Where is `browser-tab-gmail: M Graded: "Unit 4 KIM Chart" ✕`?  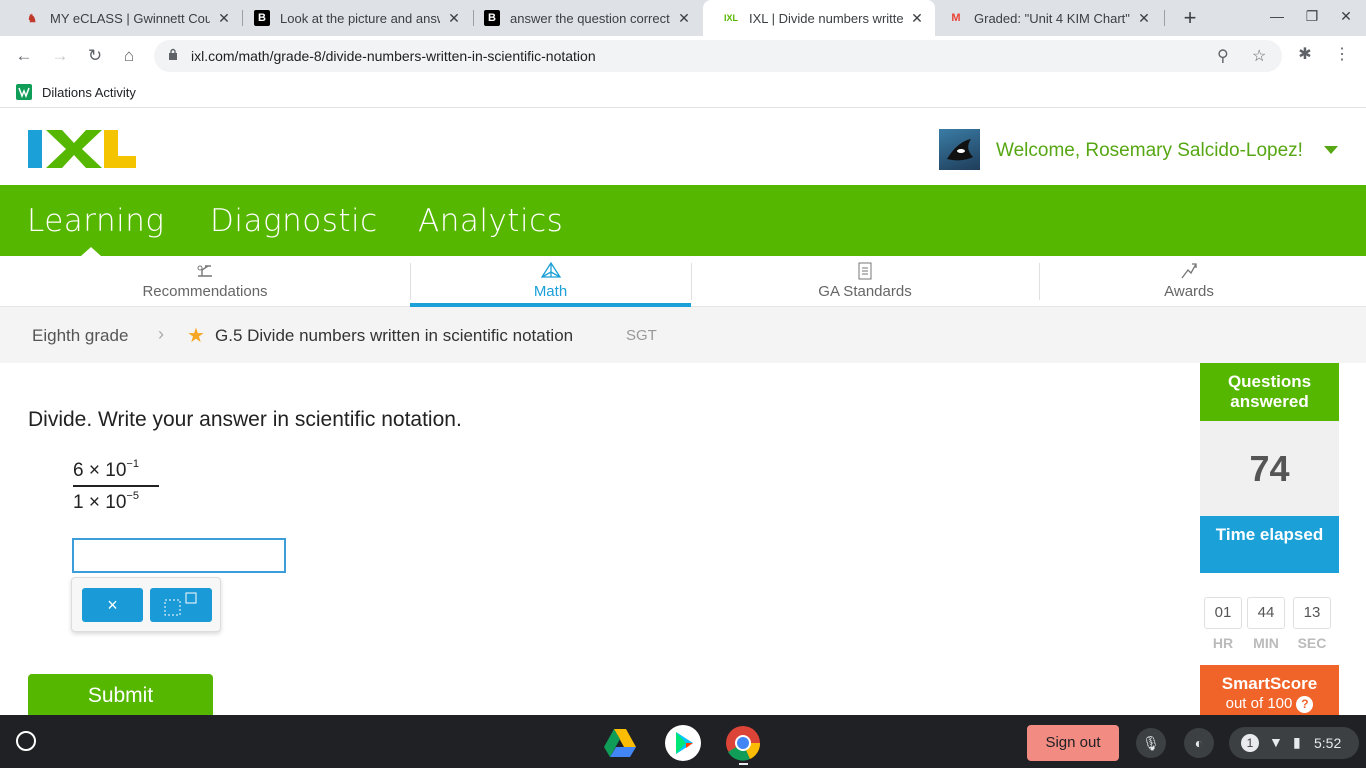 browser-tab-gmail: M Graded: "Unit 4 KIM Chart" ✕ is located at coordinates (1045, 18).